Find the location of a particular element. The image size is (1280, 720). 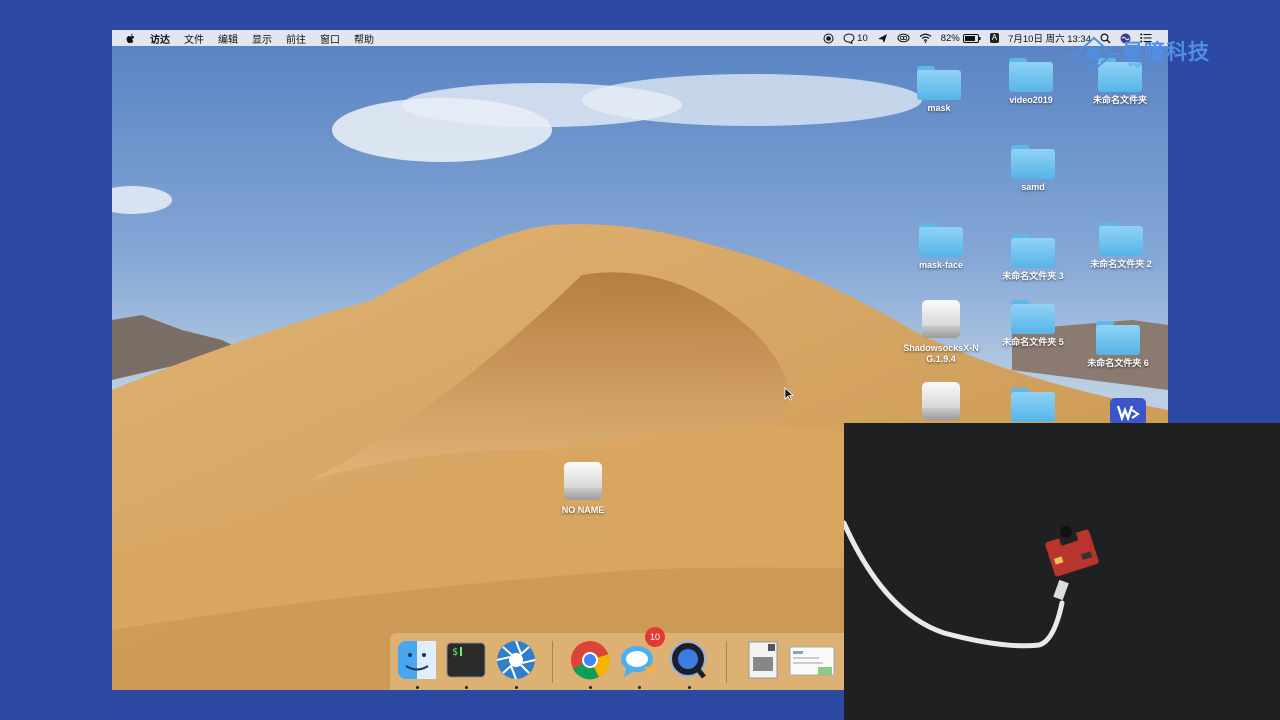

mouse-cursor-icon is located at coordinates (789, 394).